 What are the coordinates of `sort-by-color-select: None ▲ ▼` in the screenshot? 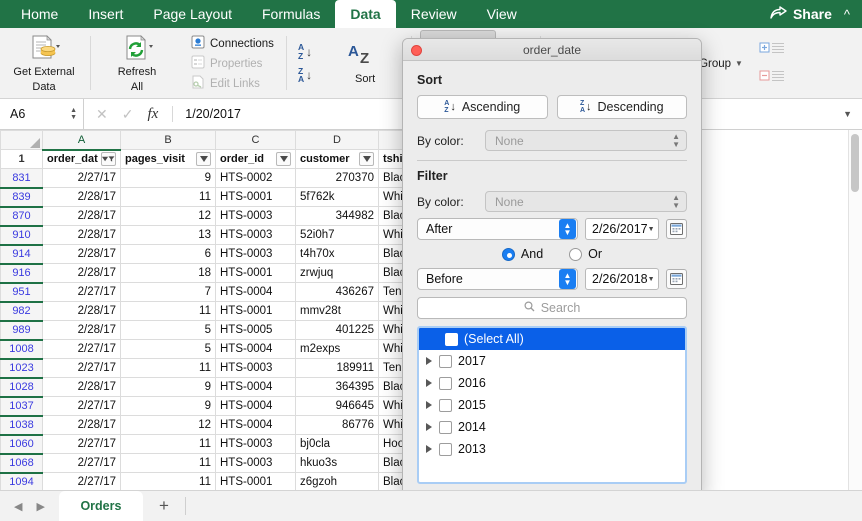 It's located at (586, 140).